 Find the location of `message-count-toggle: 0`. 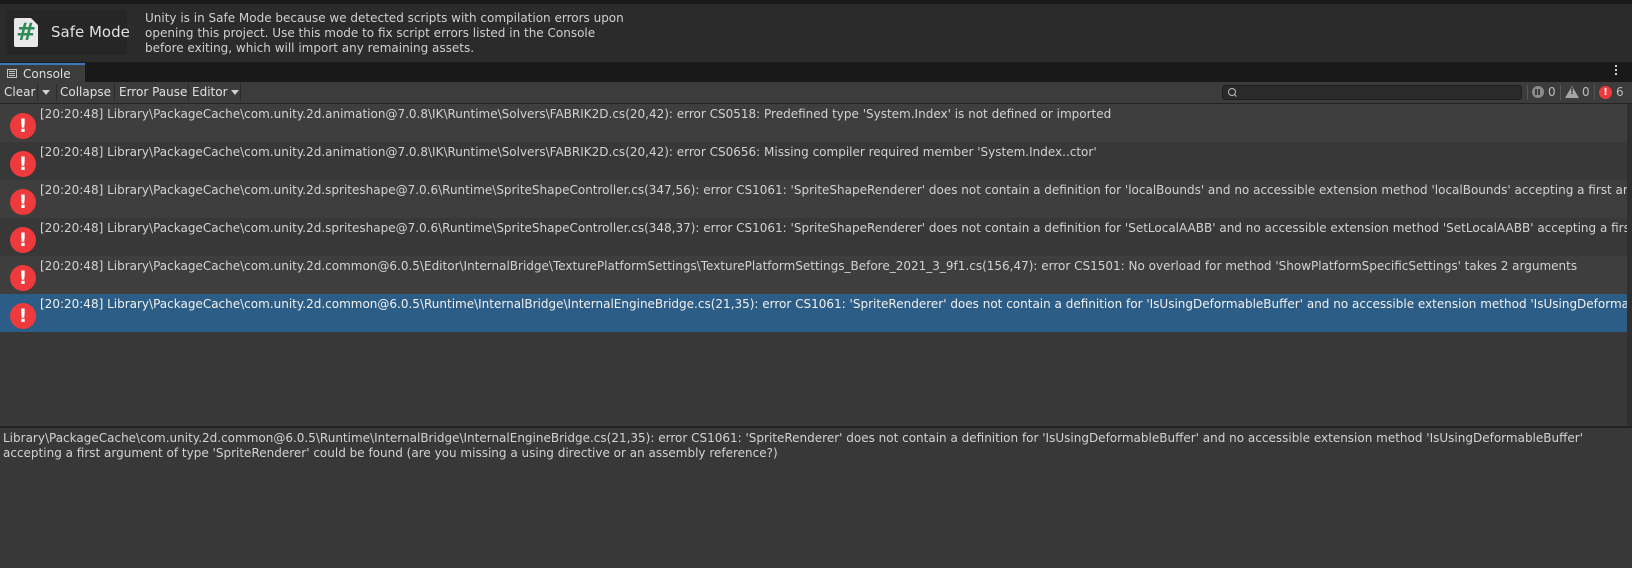

message-count-toggle: 0 is located at coordinates (1544, 92).